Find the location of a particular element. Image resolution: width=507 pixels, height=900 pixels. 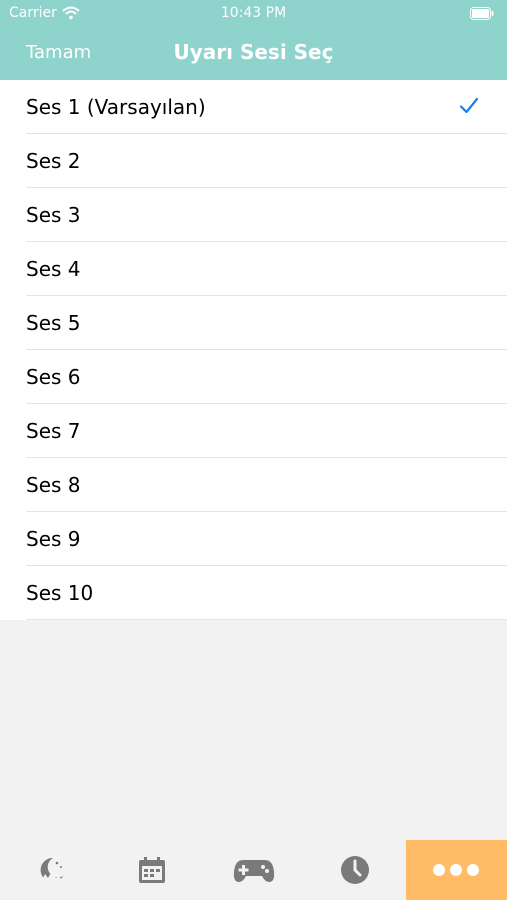

sound-option-label: Ses 3 is located at coordinates (53, 215).